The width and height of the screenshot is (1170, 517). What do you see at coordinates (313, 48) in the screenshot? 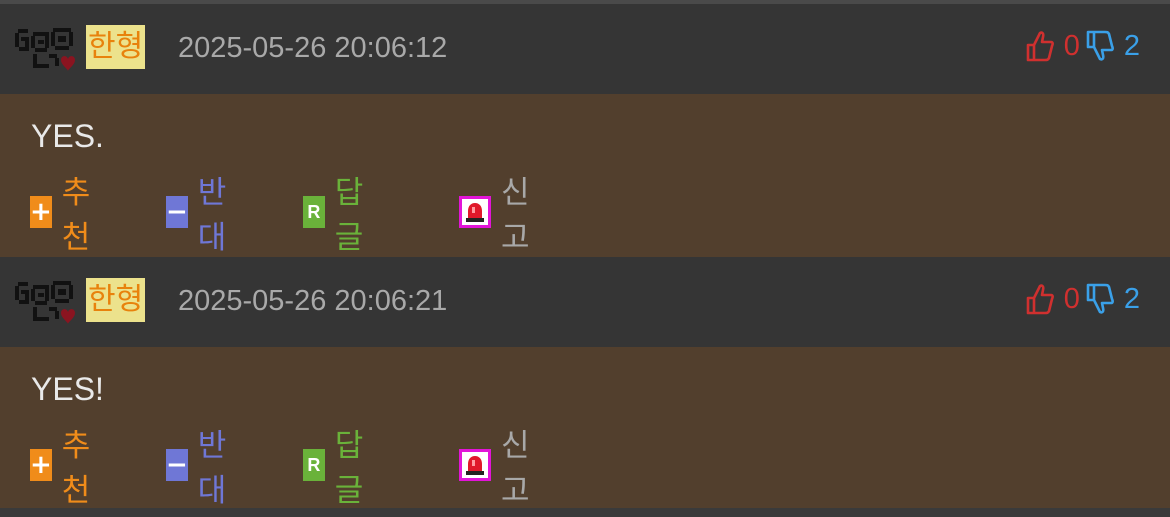
I see `comment-timestamp: 2025-05-26 20:06:12` at bounding box center [313, 48].